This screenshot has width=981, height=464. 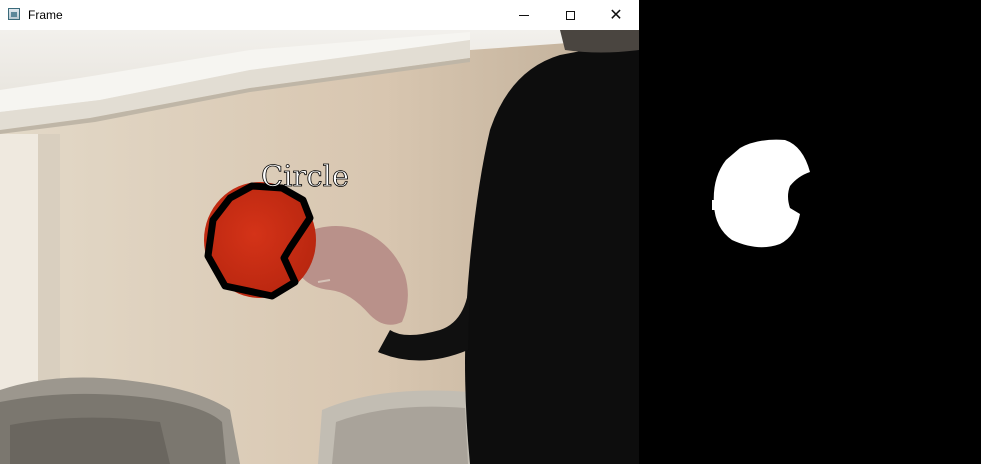 I want to click on maximize-icon, so click(x=570, y=15).